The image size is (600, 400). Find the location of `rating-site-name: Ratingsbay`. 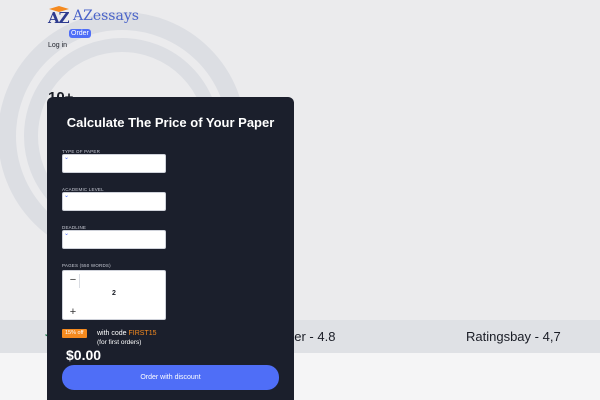

rating-site-name: Ratingsbay is located at coordinates (499, 336).